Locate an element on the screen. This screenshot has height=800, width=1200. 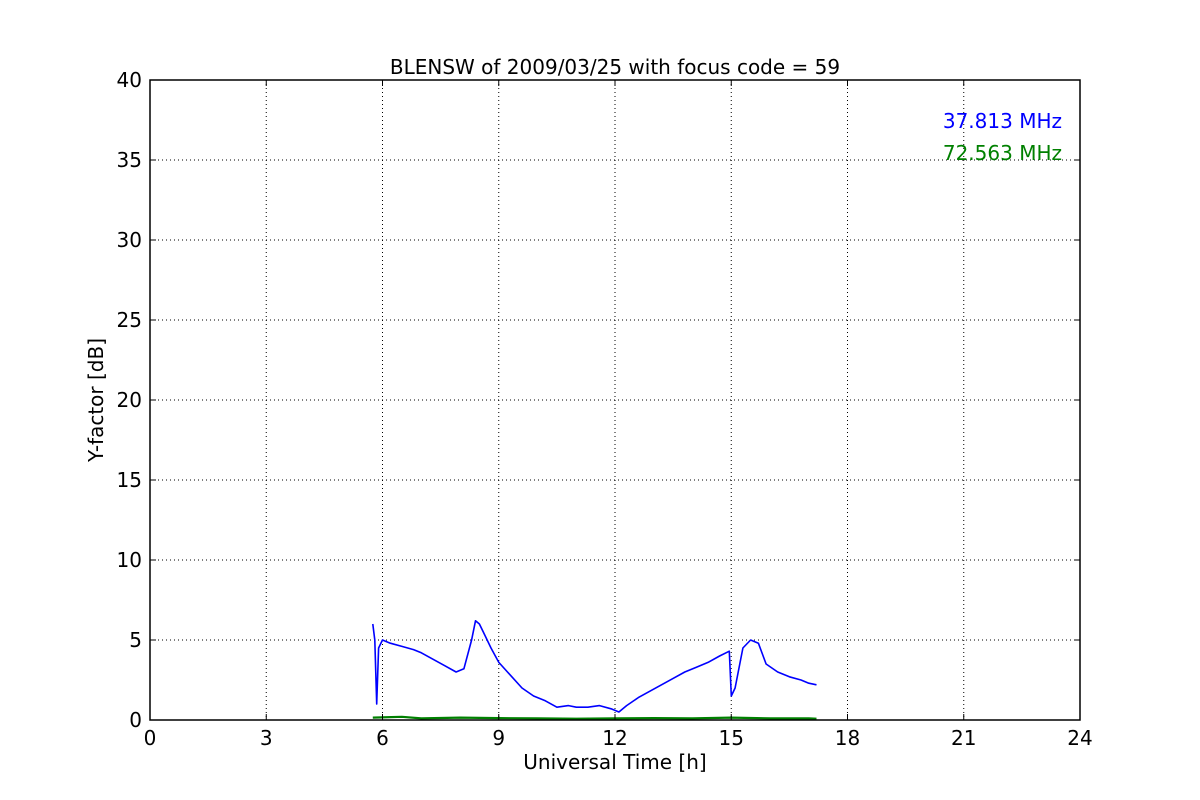
legend-entry-2: 72.563 MHz is located at coordinates (1002, 153).